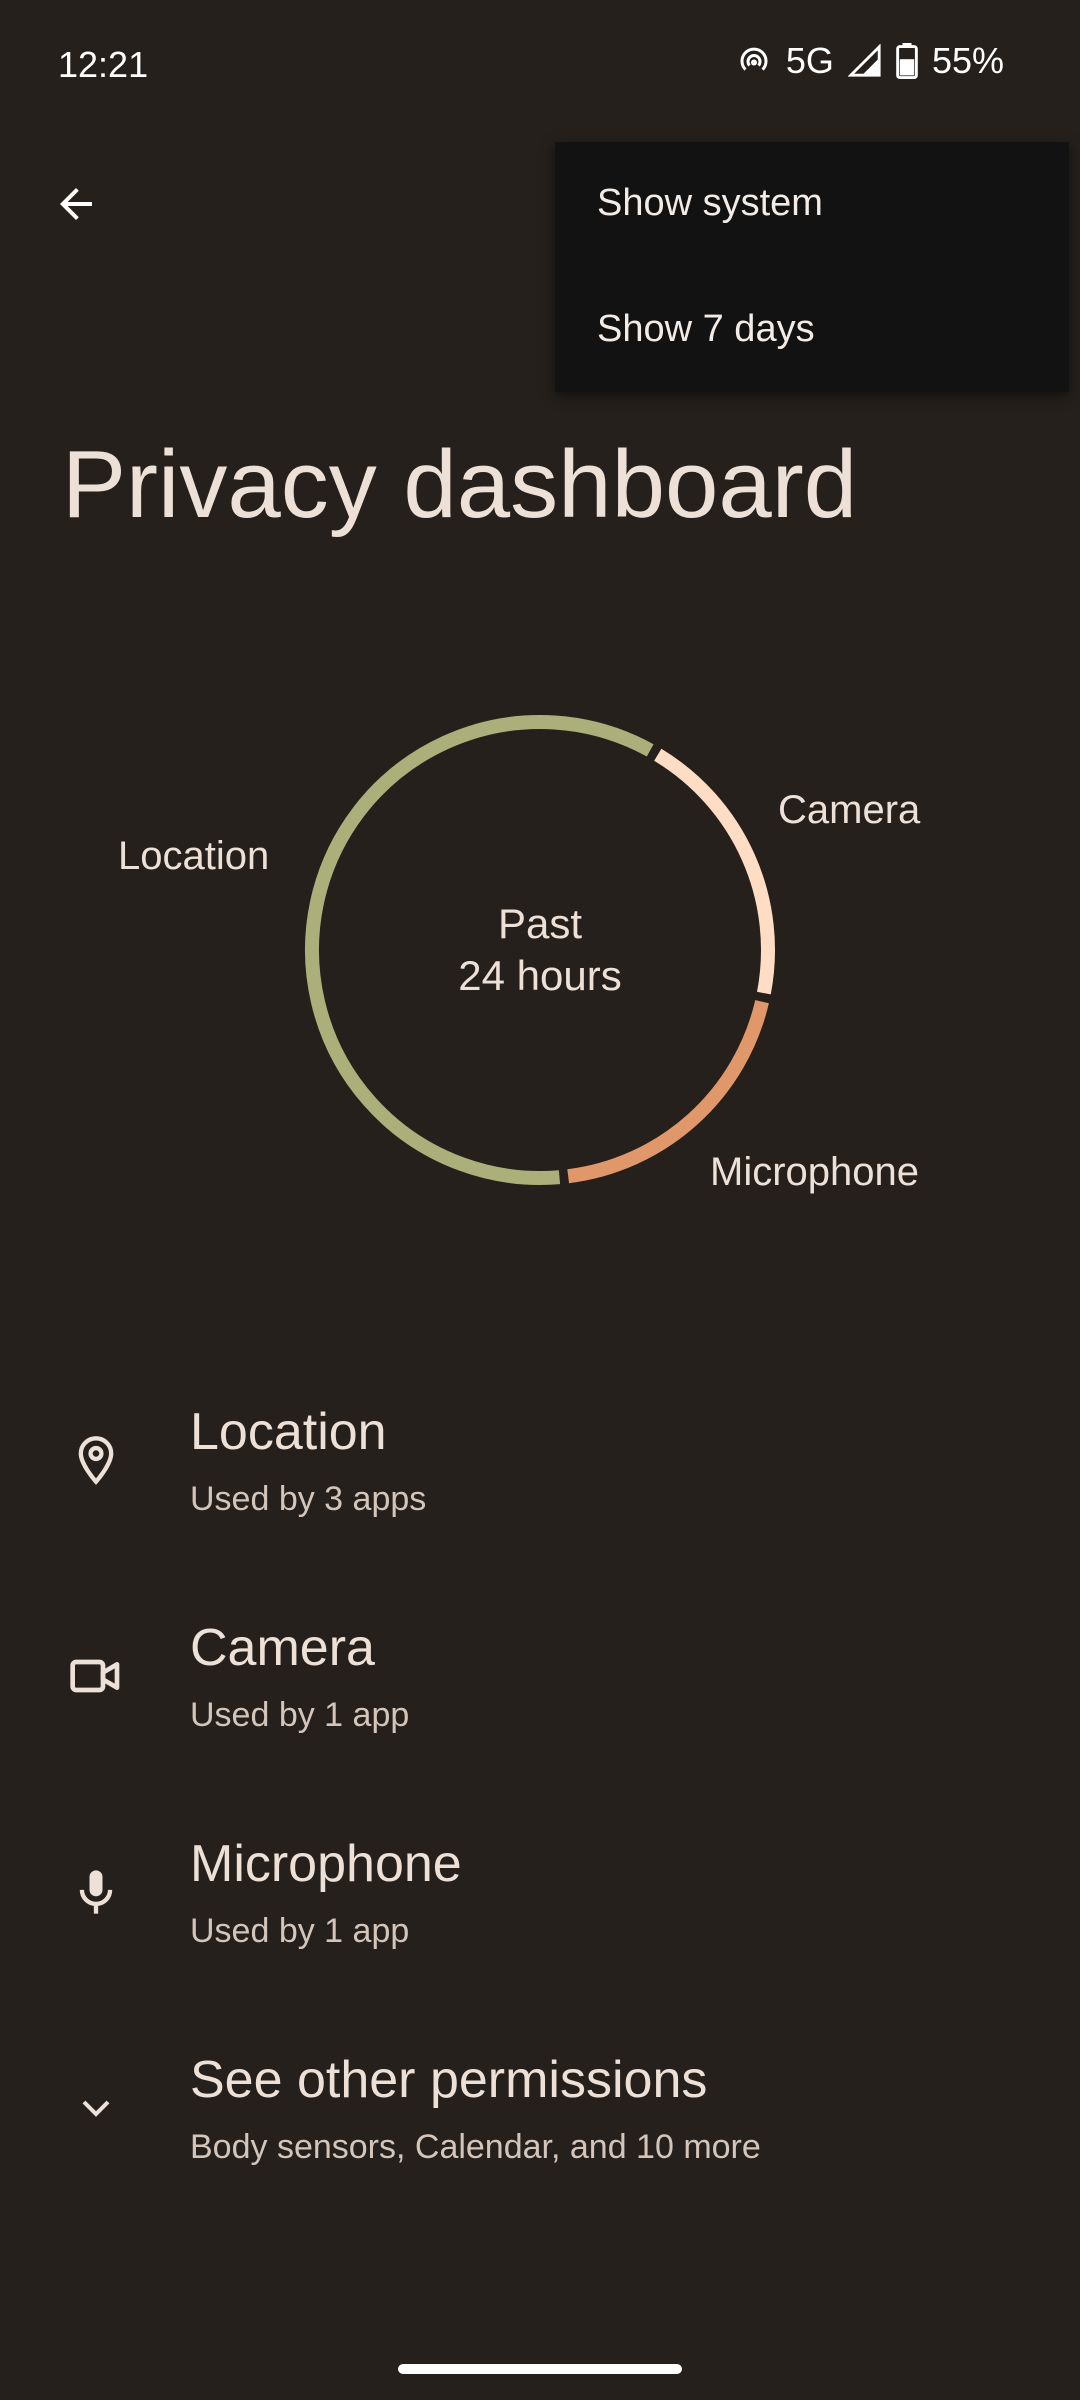  Describe the element at coordinates (754, 61) in the screenshot. I see `hotspot-icon` at that location.